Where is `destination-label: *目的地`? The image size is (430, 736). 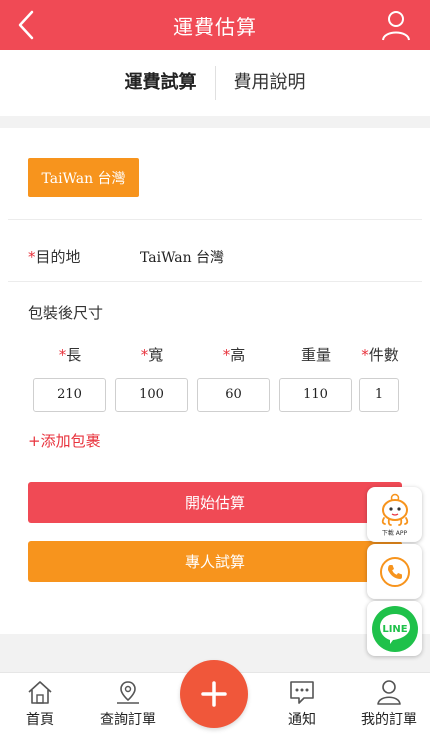
destination-label: *目的地 is located at coordinates (54, 257).